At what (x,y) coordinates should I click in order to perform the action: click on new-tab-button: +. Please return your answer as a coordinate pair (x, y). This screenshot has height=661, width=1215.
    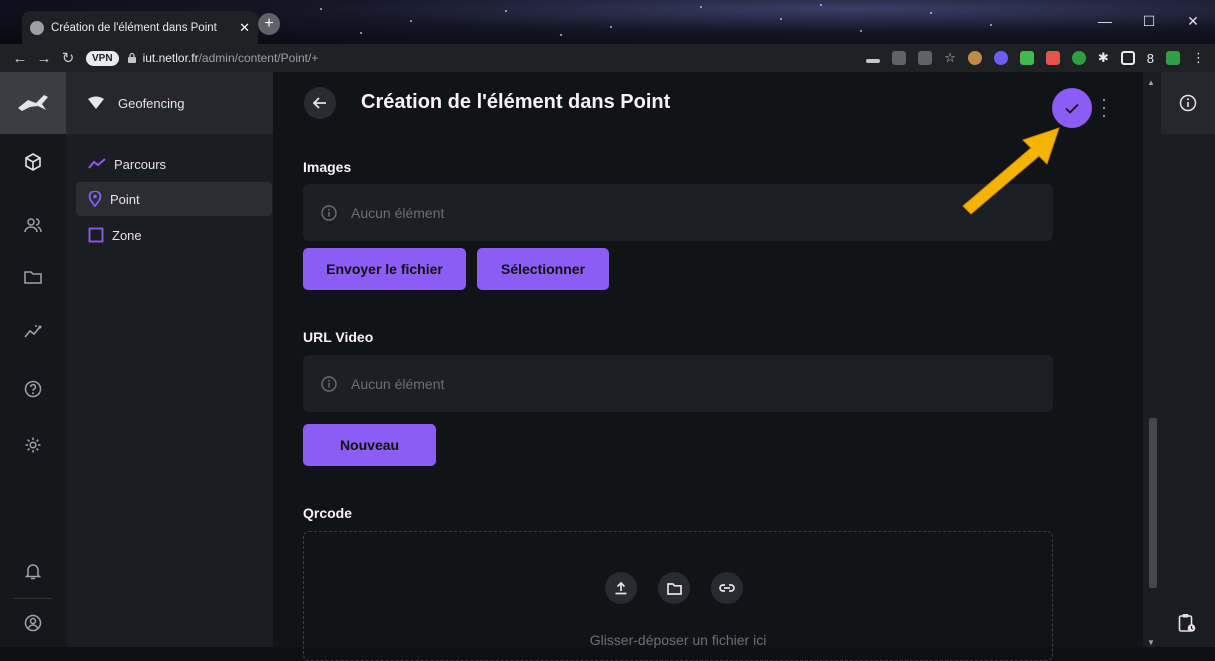
    Looking at the image, I should click on (269, 24).